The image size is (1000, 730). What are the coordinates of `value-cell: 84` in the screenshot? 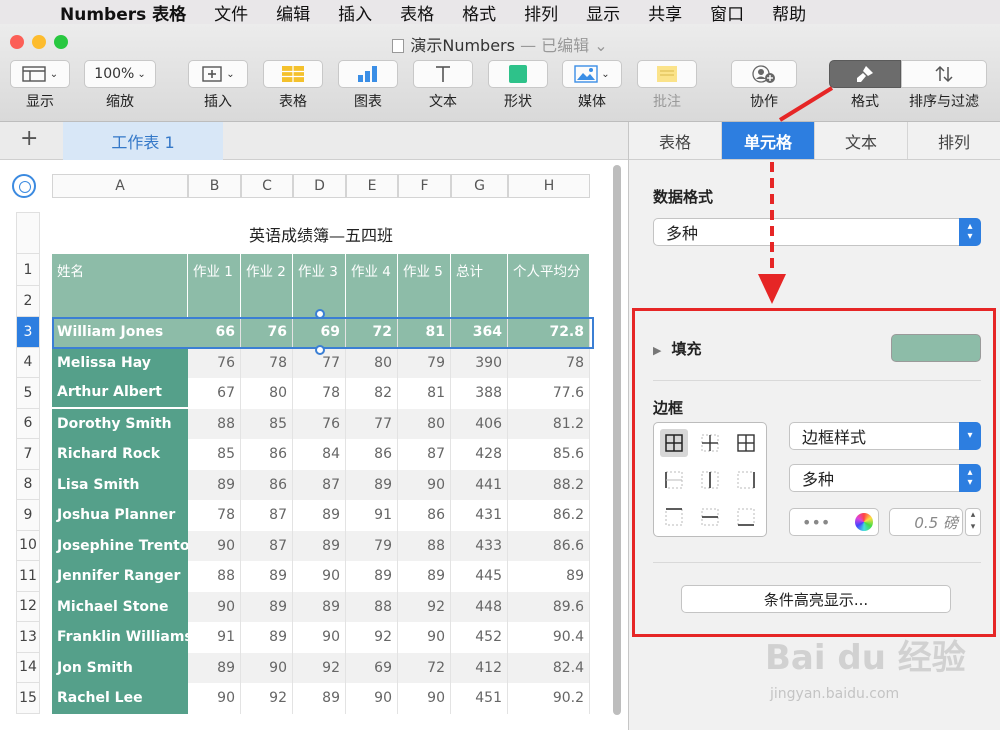 It's located at (319, 454).